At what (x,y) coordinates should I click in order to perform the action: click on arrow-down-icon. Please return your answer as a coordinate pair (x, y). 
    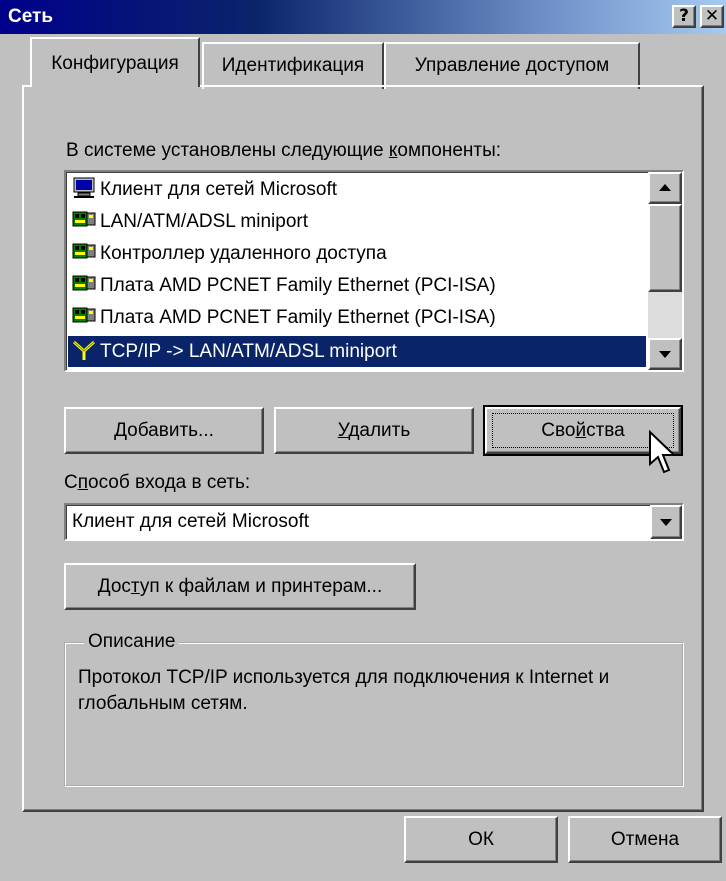
    Looking at the image, I should click on (665, 354).